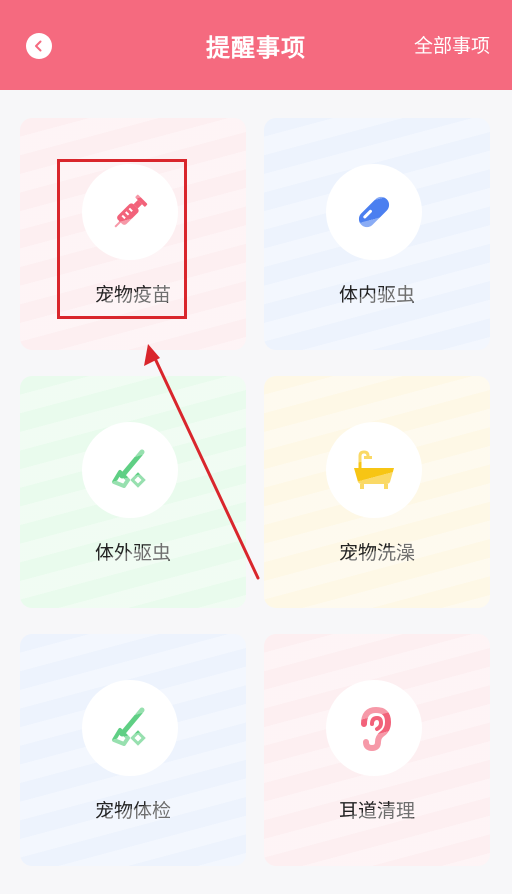 Image resolution: width=512 pixels, height=894 pixels. I want to click on card-external-deworming: 体外驱虫, so click(133, 492).